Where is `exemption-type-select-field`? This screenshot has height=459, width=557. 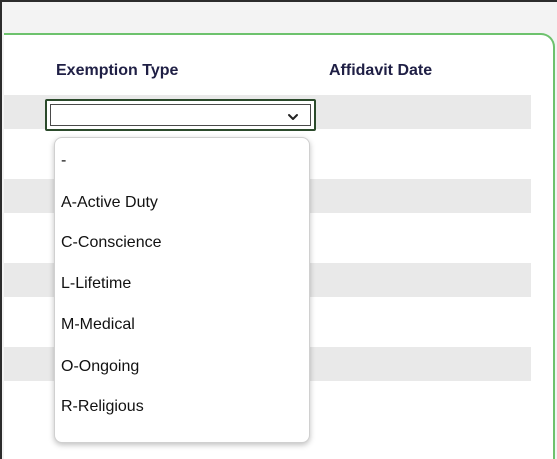 exemption-type-select-field is located at coordinates (180, 115).